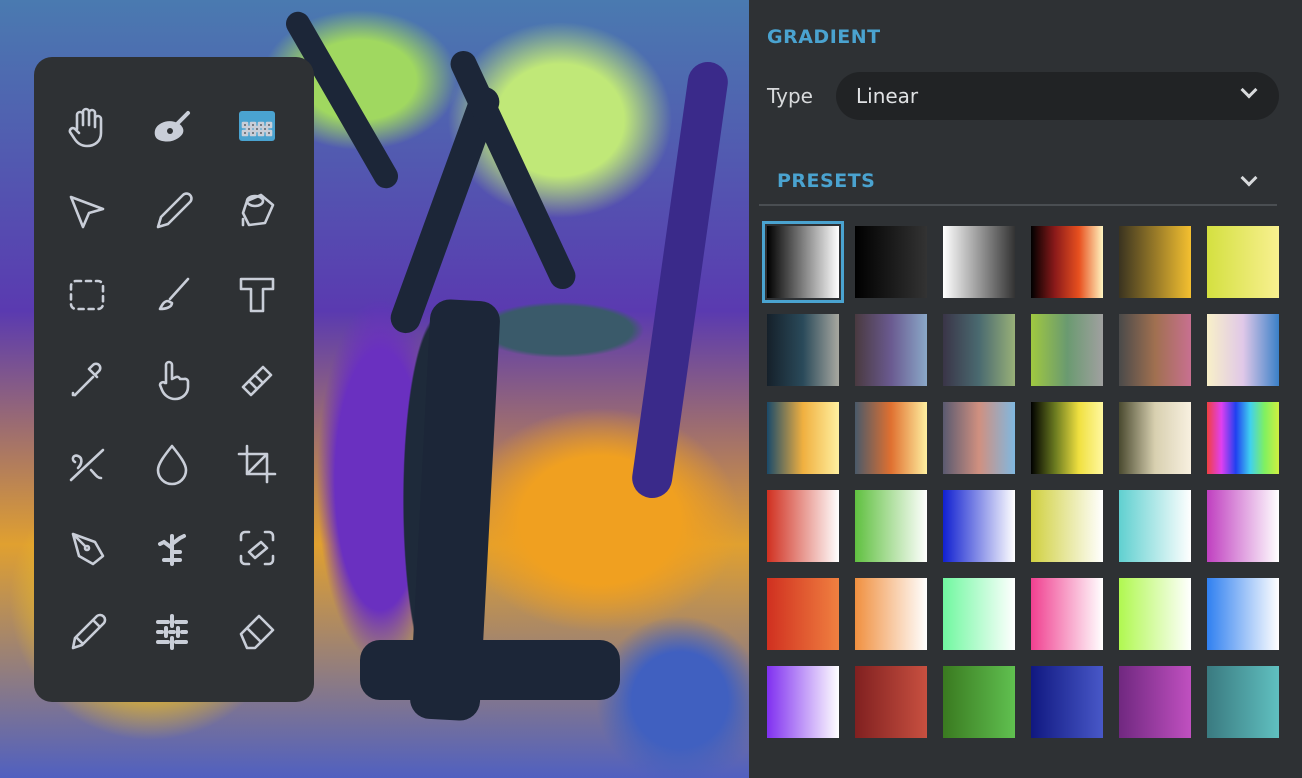 Image resolution: width=1302 pixels, height=778 pixels. Describe the element at coordinates (257, 381) in the screenshot. I see `stamp-icon` at that location.